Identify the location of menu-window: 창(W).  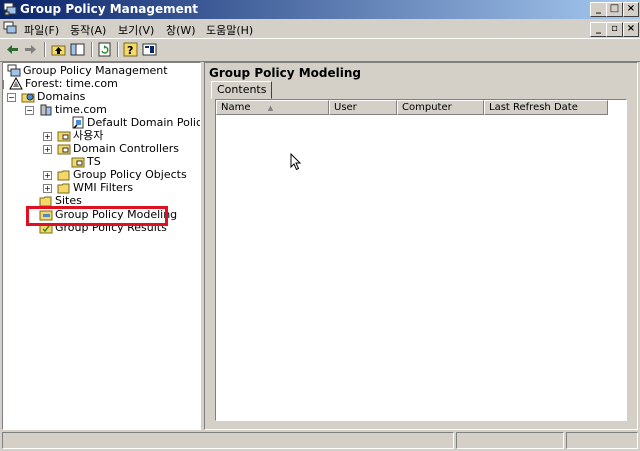
(181, 30).